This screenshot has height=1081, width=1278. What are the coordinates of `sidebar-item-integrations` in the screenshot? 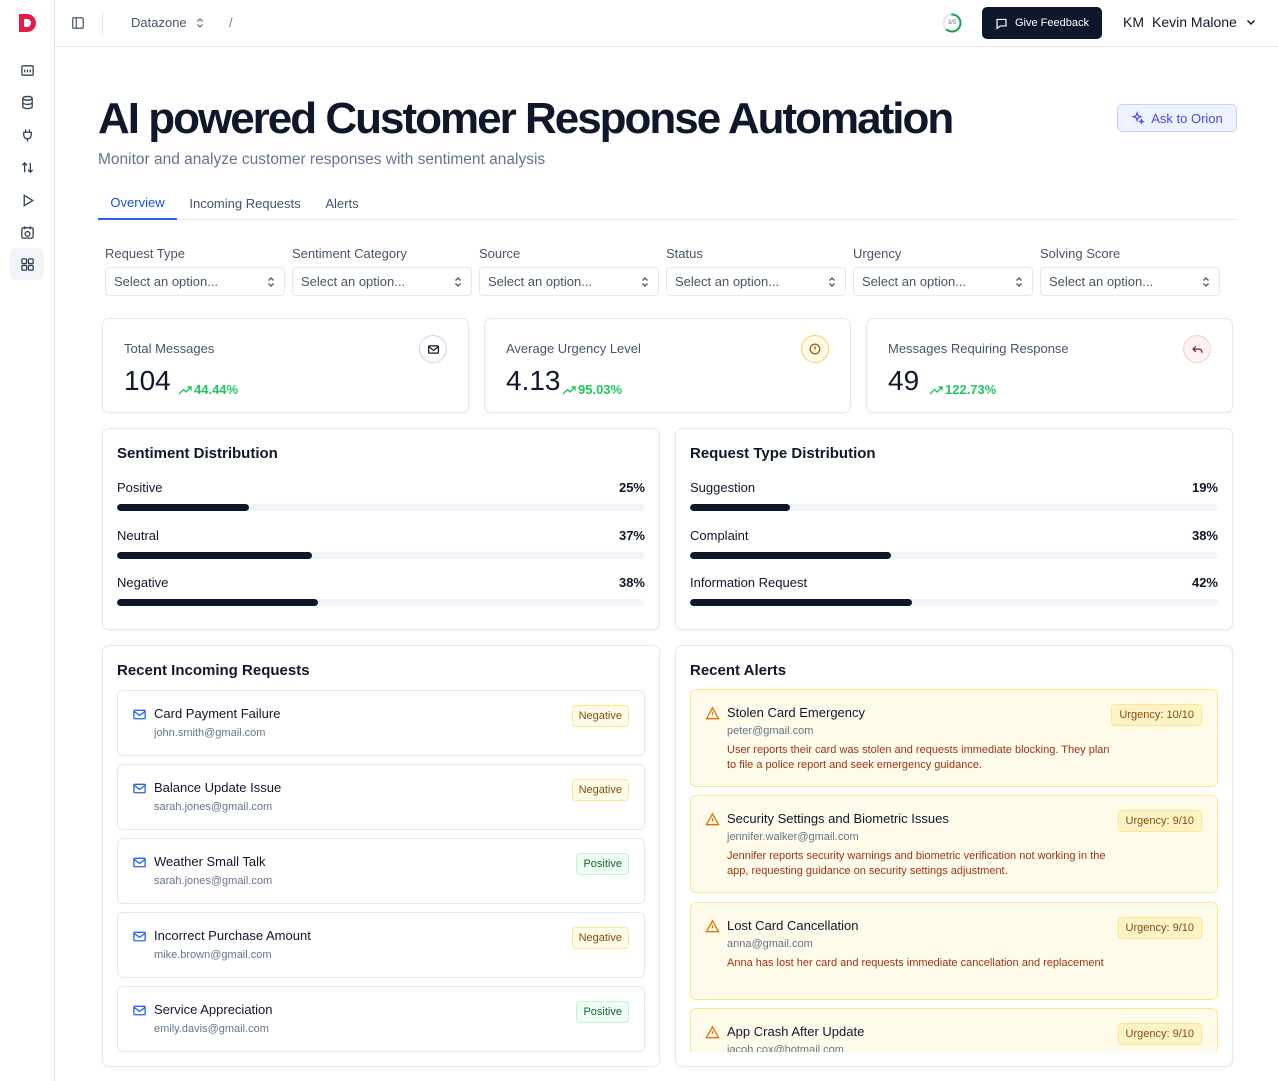 It's located at (27, 135).